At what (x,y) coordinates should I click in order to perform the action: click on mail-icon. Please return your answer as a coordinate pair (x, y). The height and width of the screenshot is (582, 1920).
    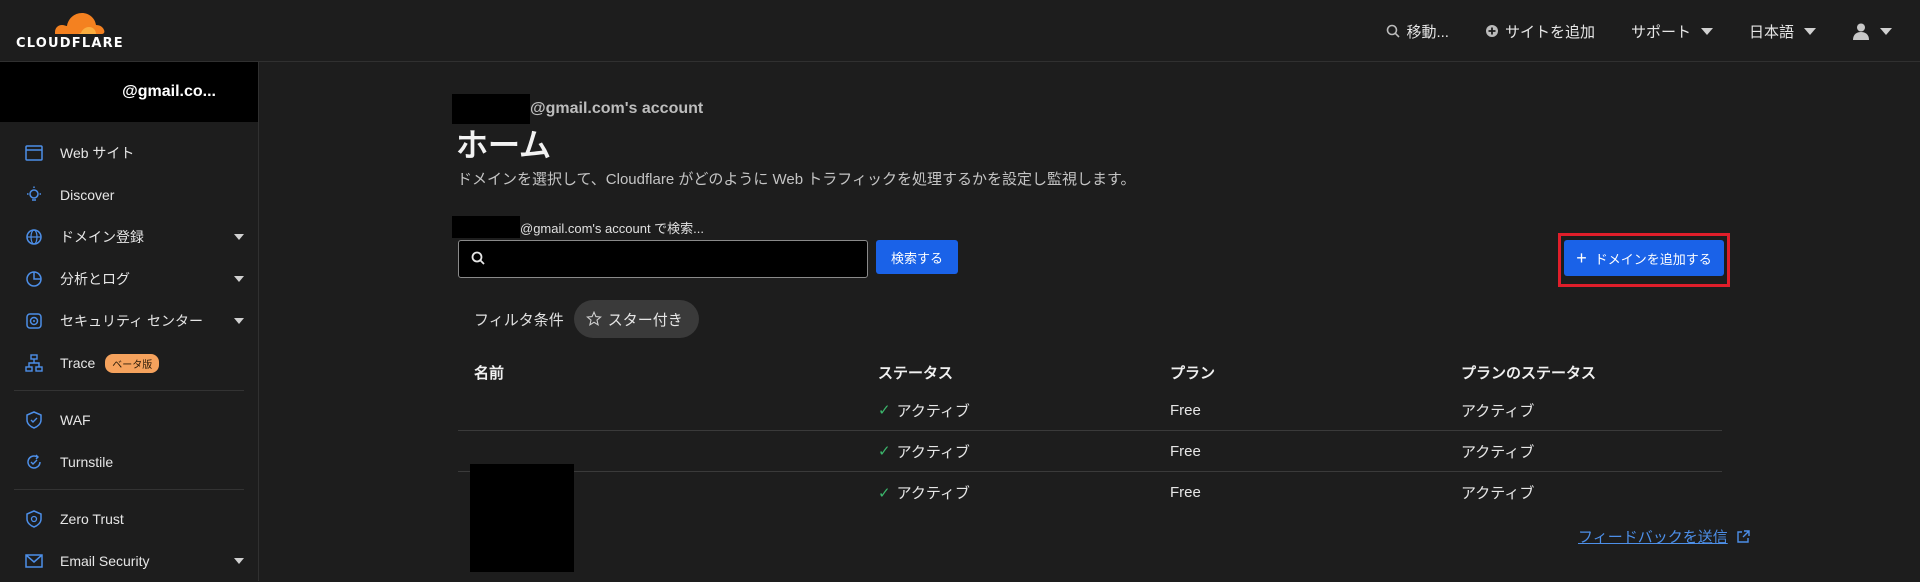
    Looking at the image, I should click on (34, 561).